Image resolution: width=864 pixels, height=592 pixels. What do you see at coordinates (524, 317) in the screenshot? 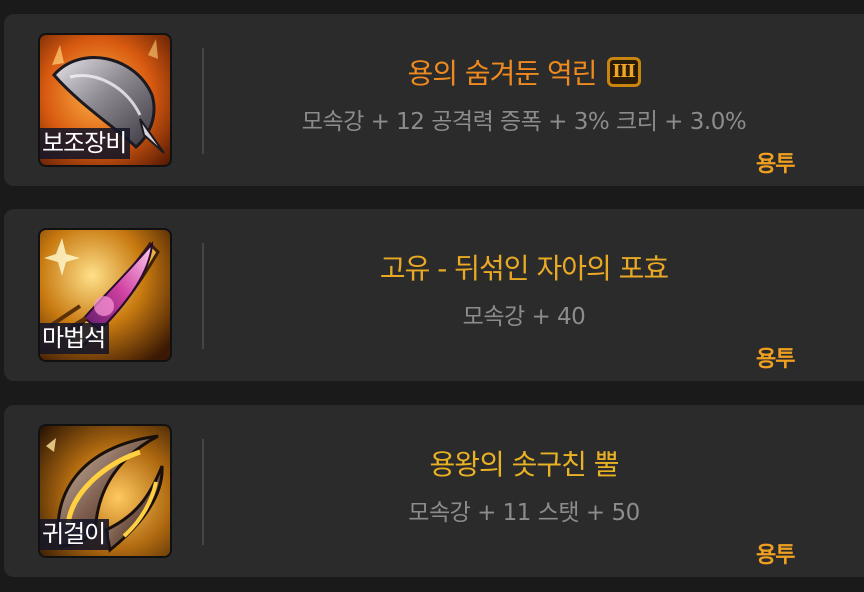
I see `item-stats: 모속강 + 40` at bounding box center [524, 317].